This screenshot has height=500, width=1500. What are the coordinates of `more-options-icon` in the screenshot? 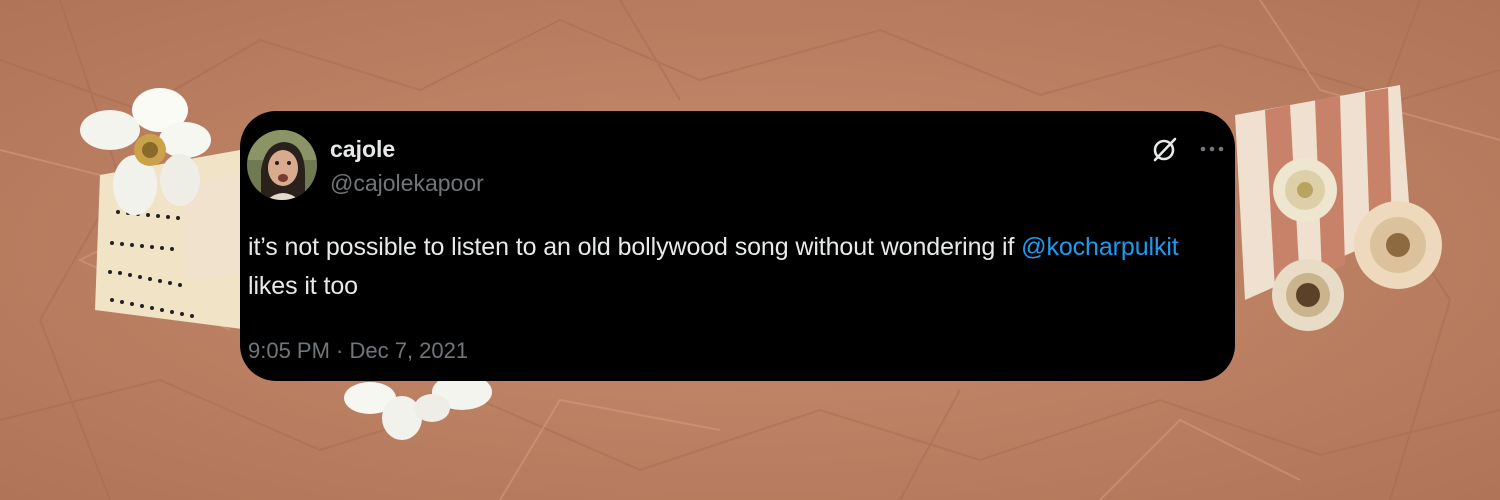 It's located at (1212, 149).